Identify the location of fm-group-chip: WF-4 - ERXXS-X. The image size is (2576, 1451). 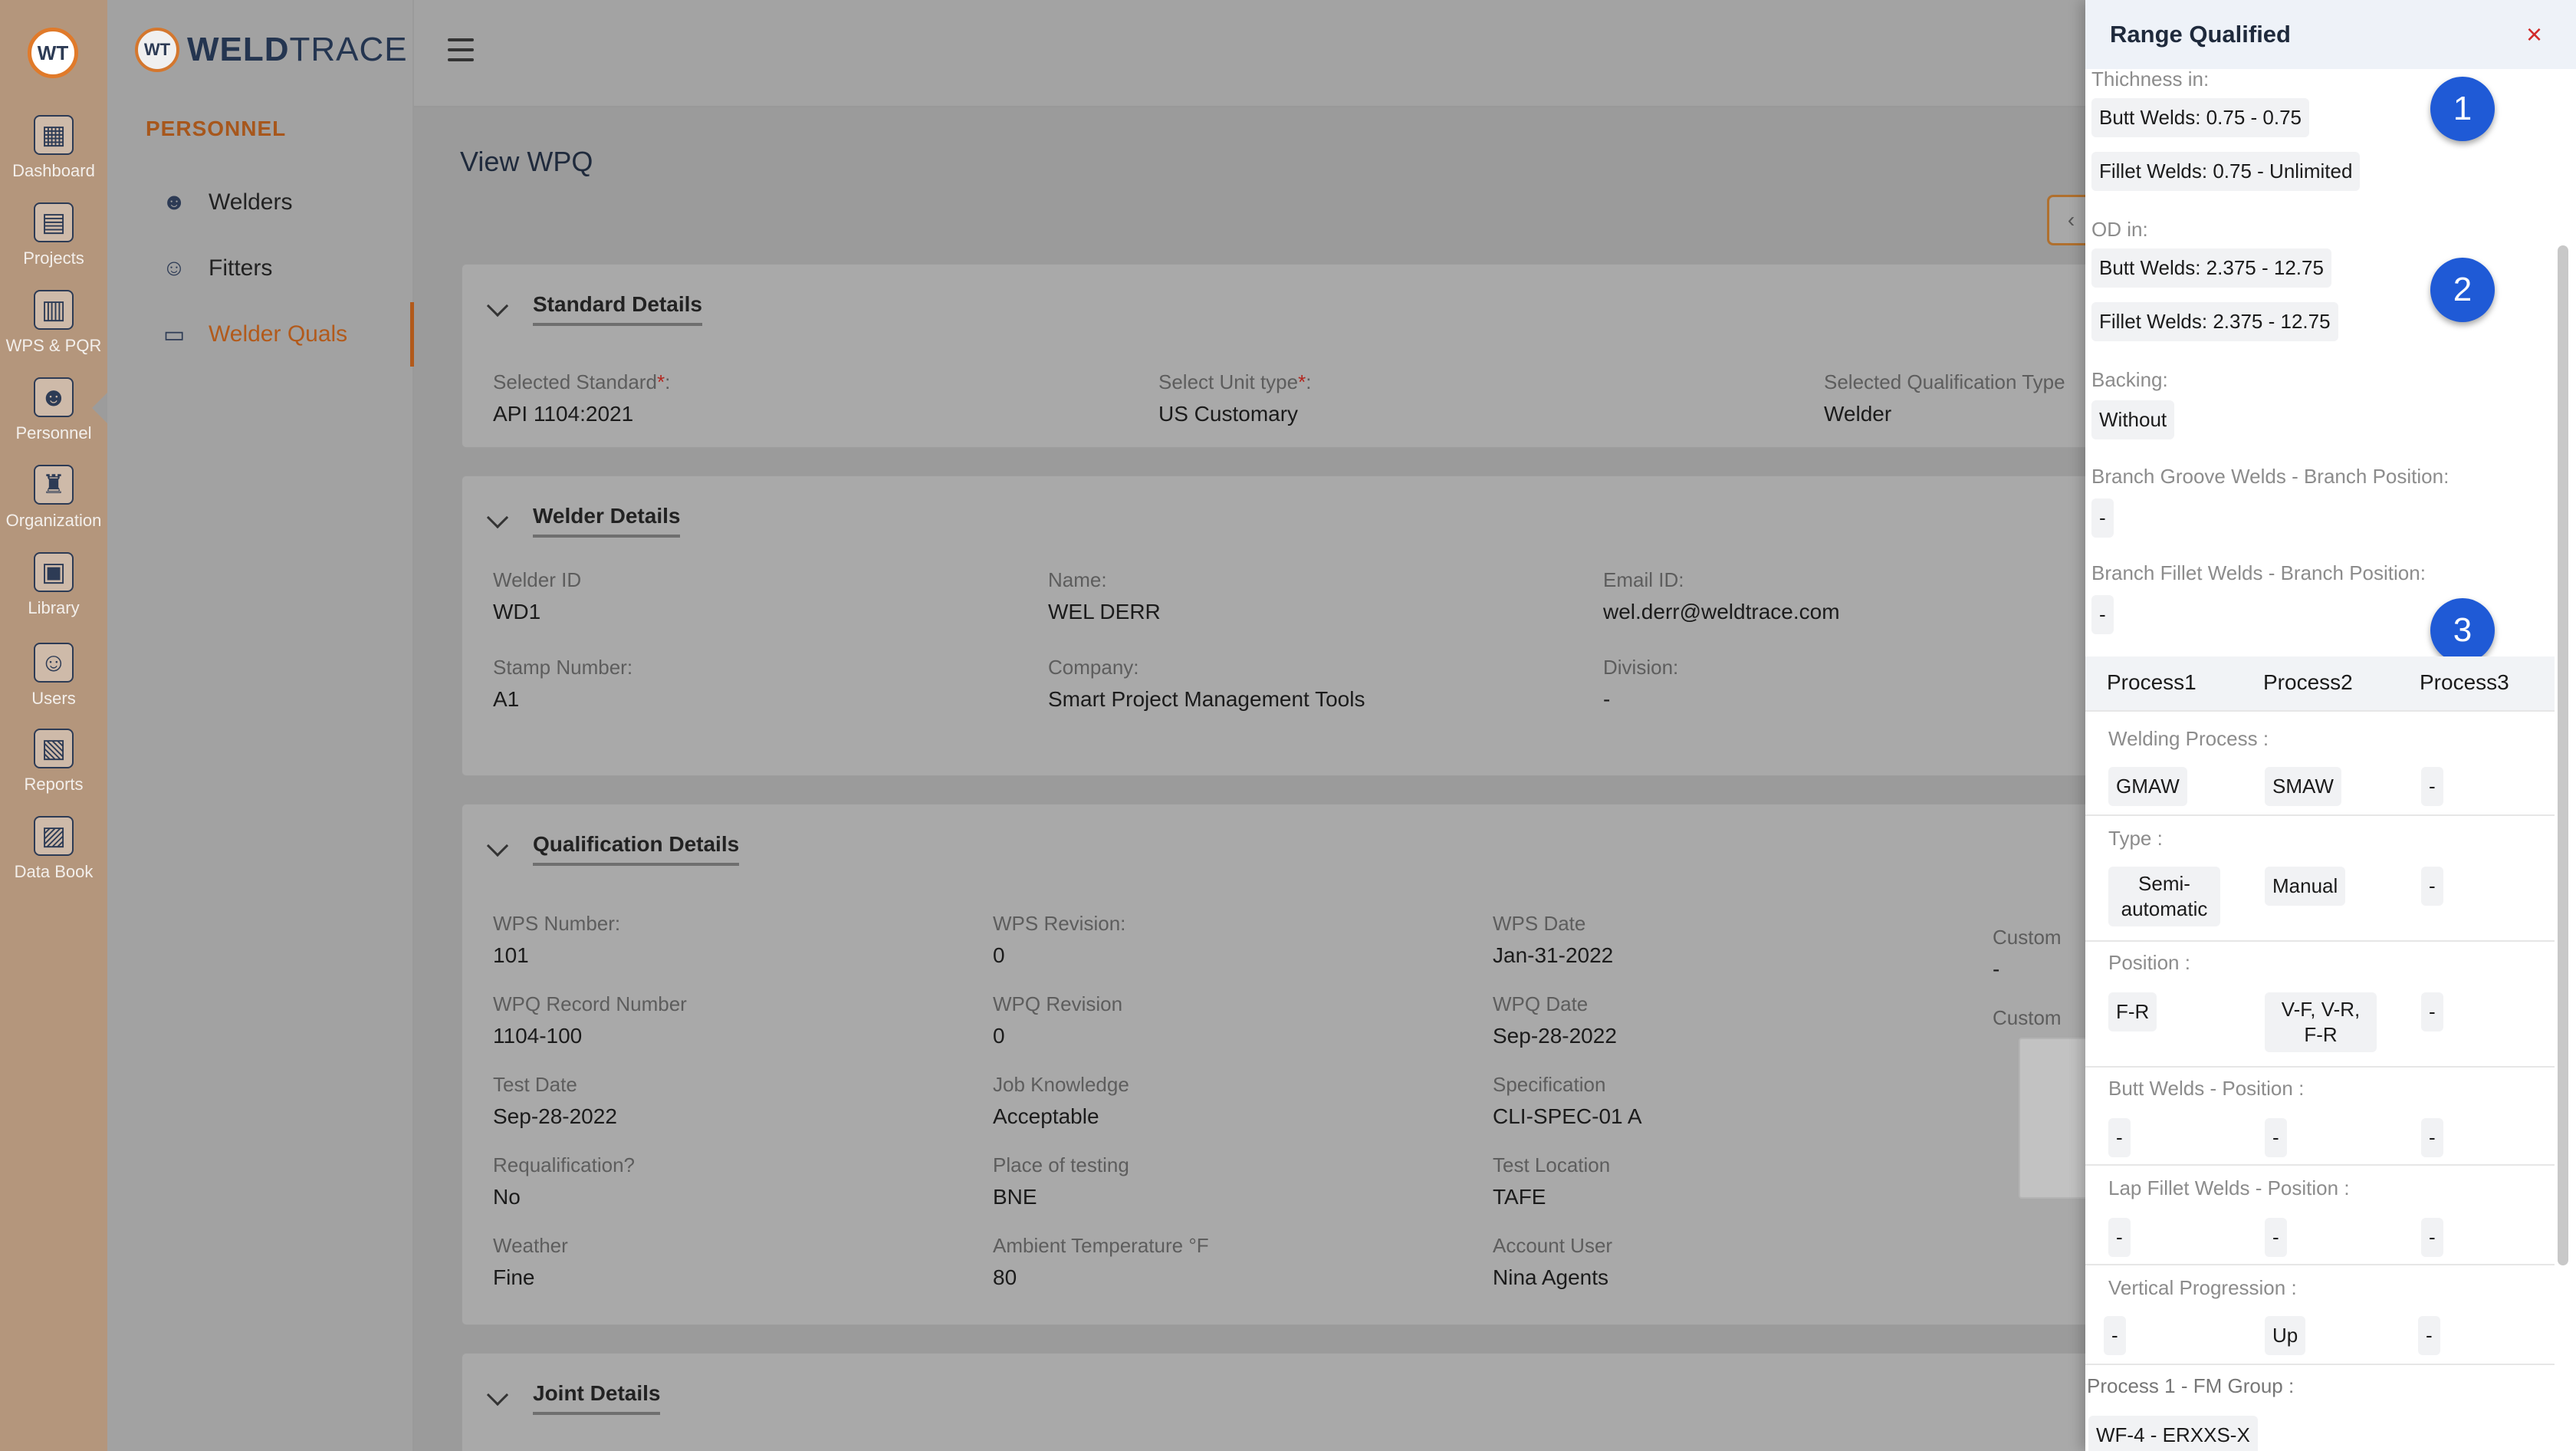
(2173, 1433).